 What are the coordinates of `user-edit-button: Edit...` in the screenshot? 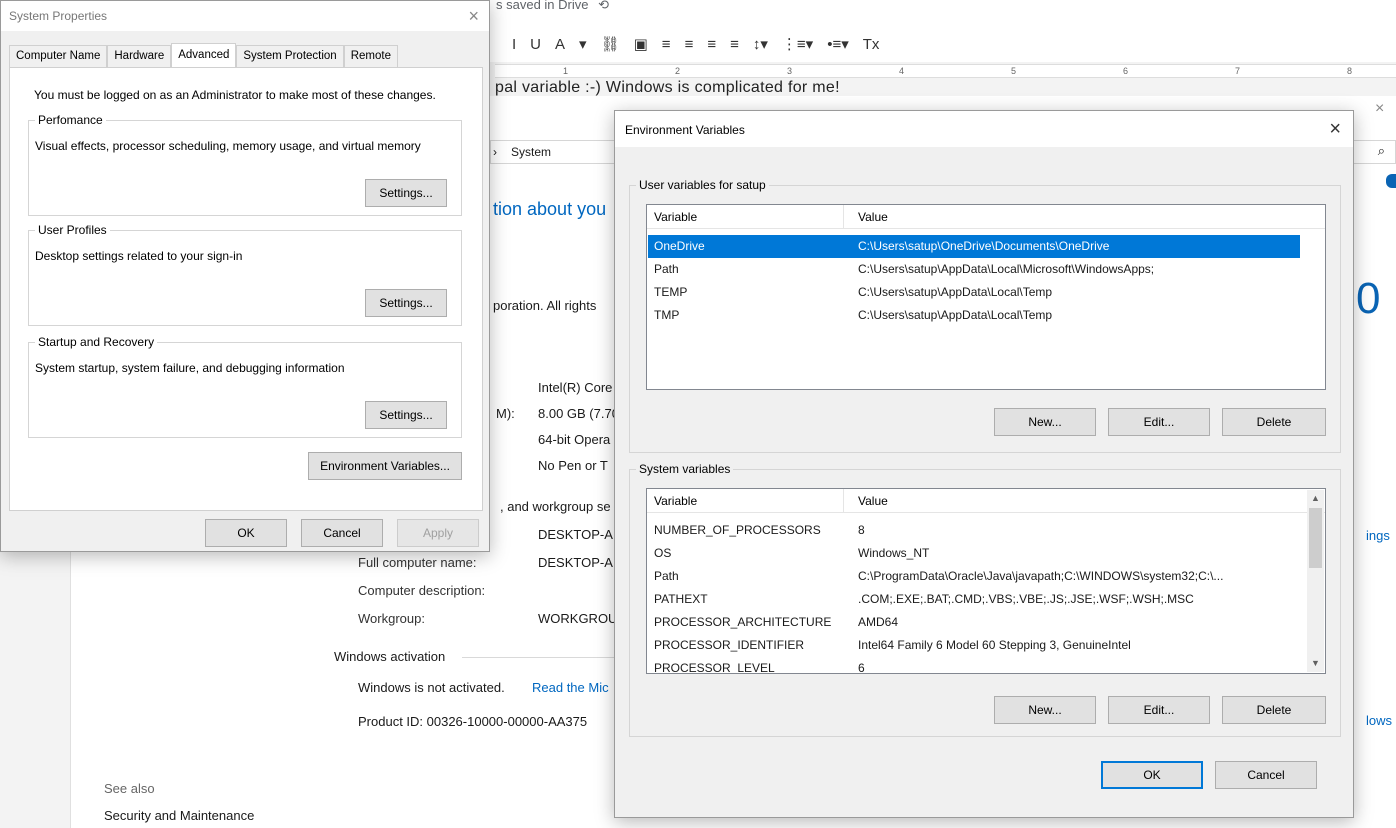 It's located at (1159, 422).